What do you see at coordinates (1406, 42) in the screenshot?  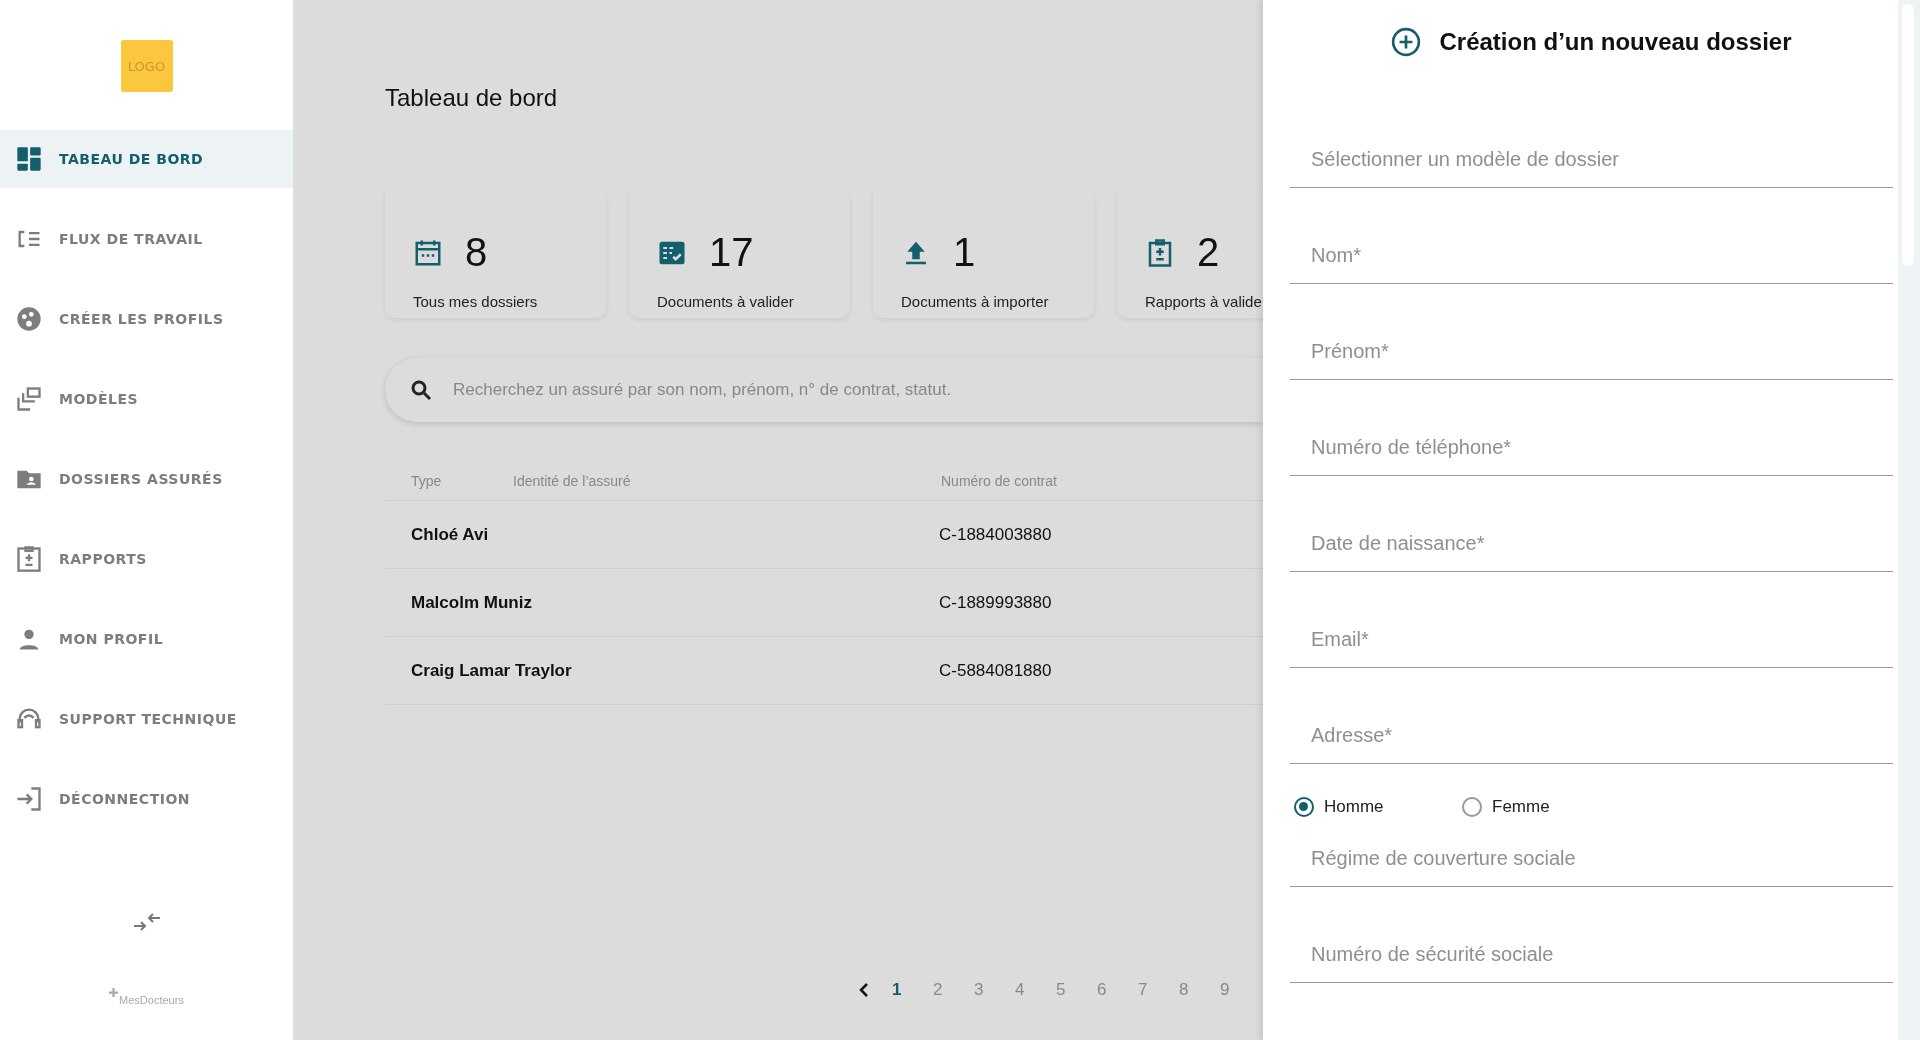 I see `add-circle-icon` at bounding box center [1406, 42].